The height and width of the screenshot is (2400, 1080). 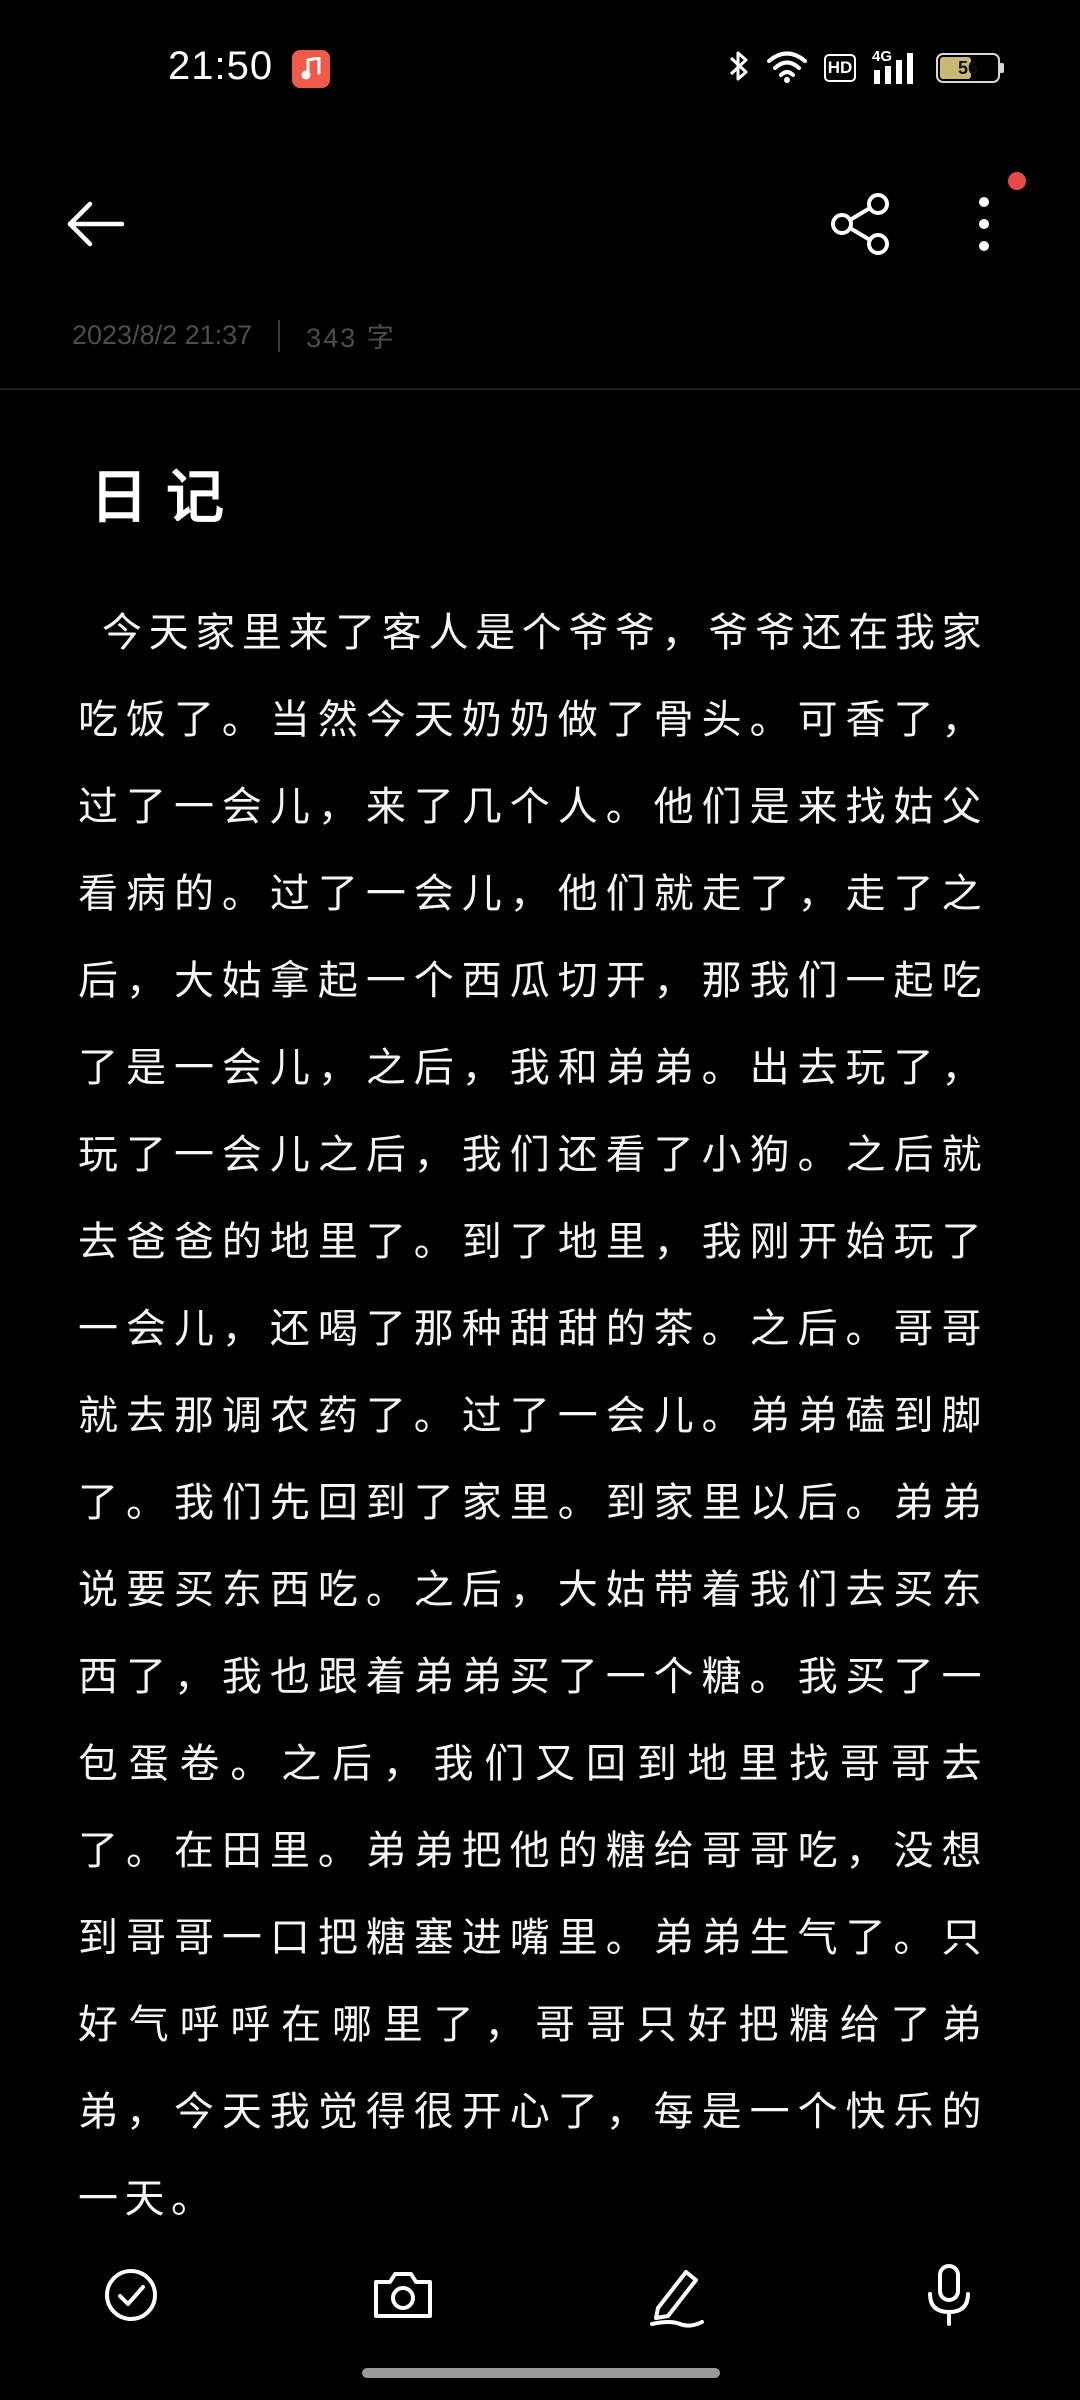 I want to click on battery-tip, so click(x=1002, y=68).